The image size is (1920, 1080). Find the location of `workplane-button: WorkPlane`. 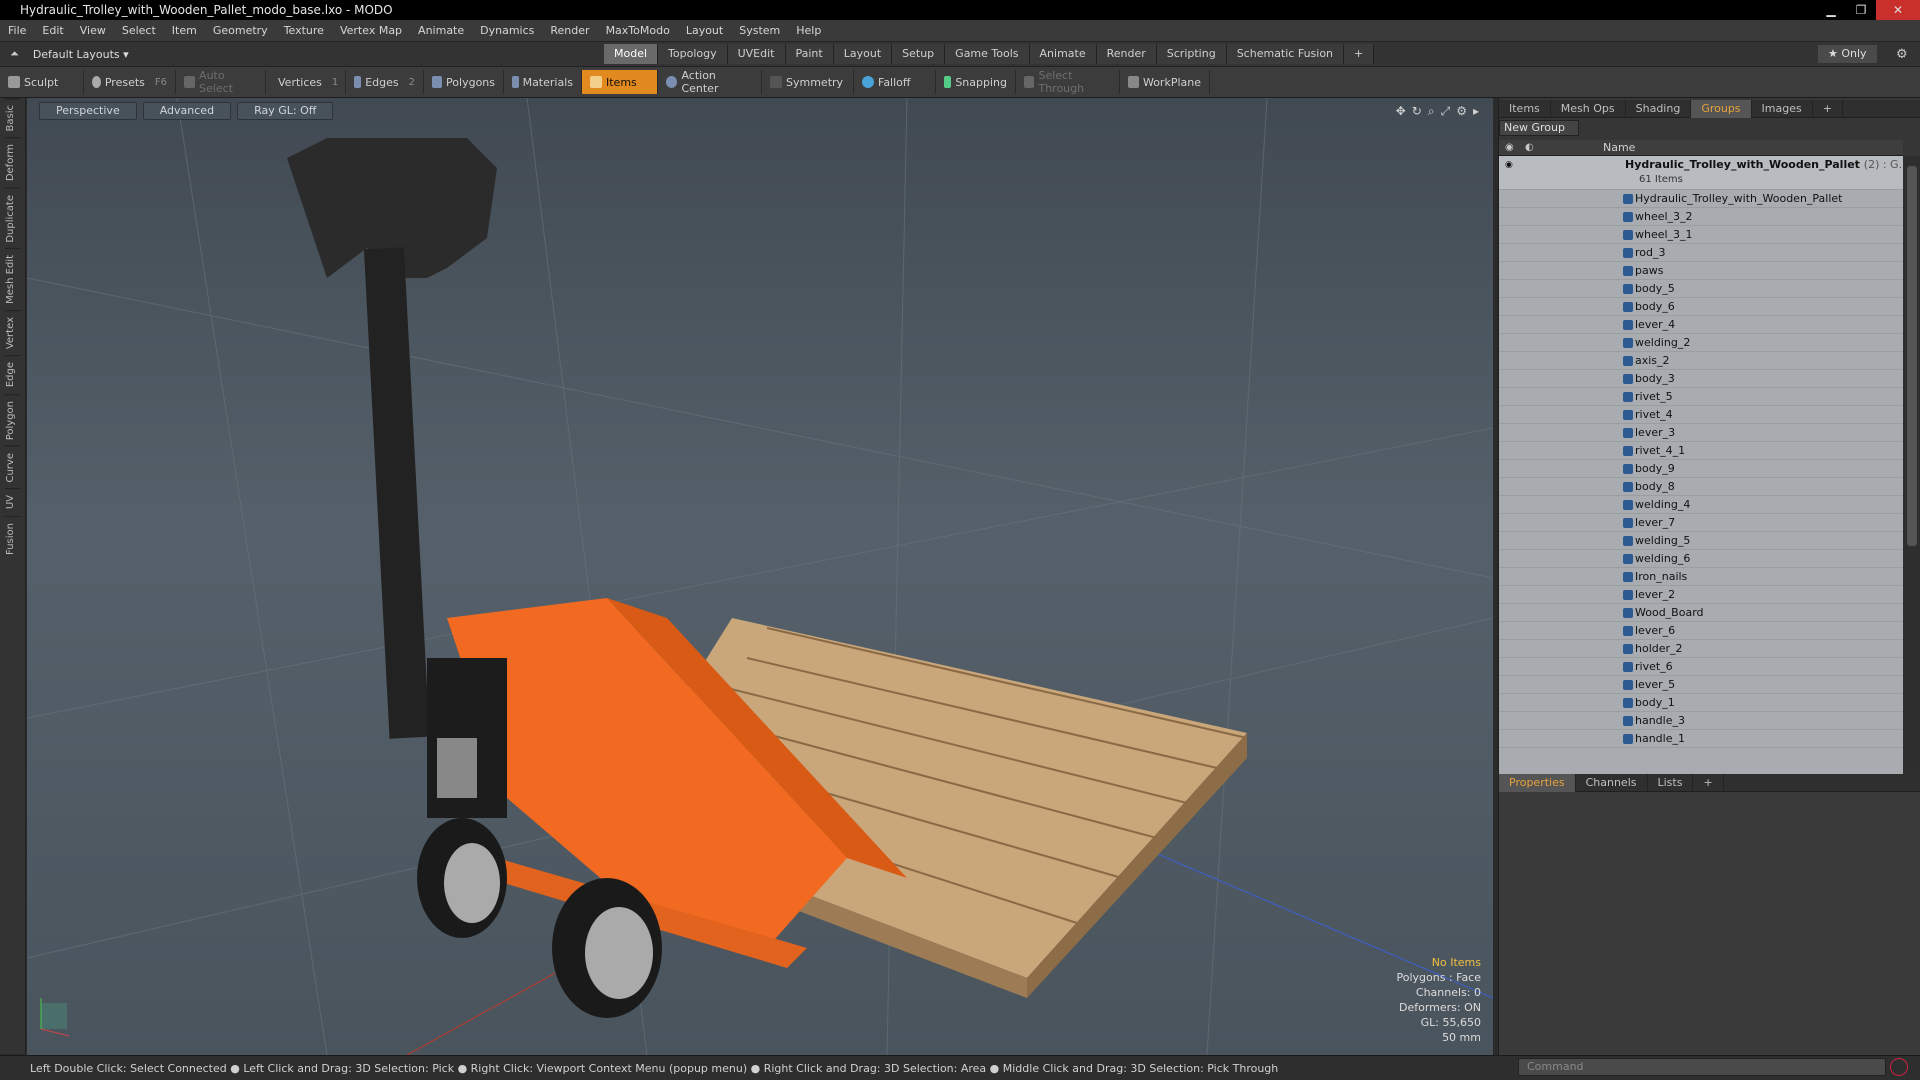

workplane-button: WorkPlane is located at coordinates (1165, 82).